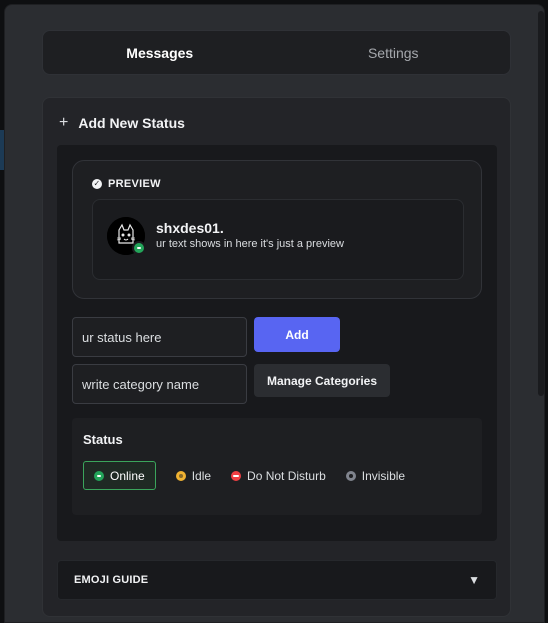 Image resolution: width=548 pixels, height=623 pixels. Describe the element at coordinates (159, 337) in the screenshot. I see `status-text-input: ur status here` at that location.